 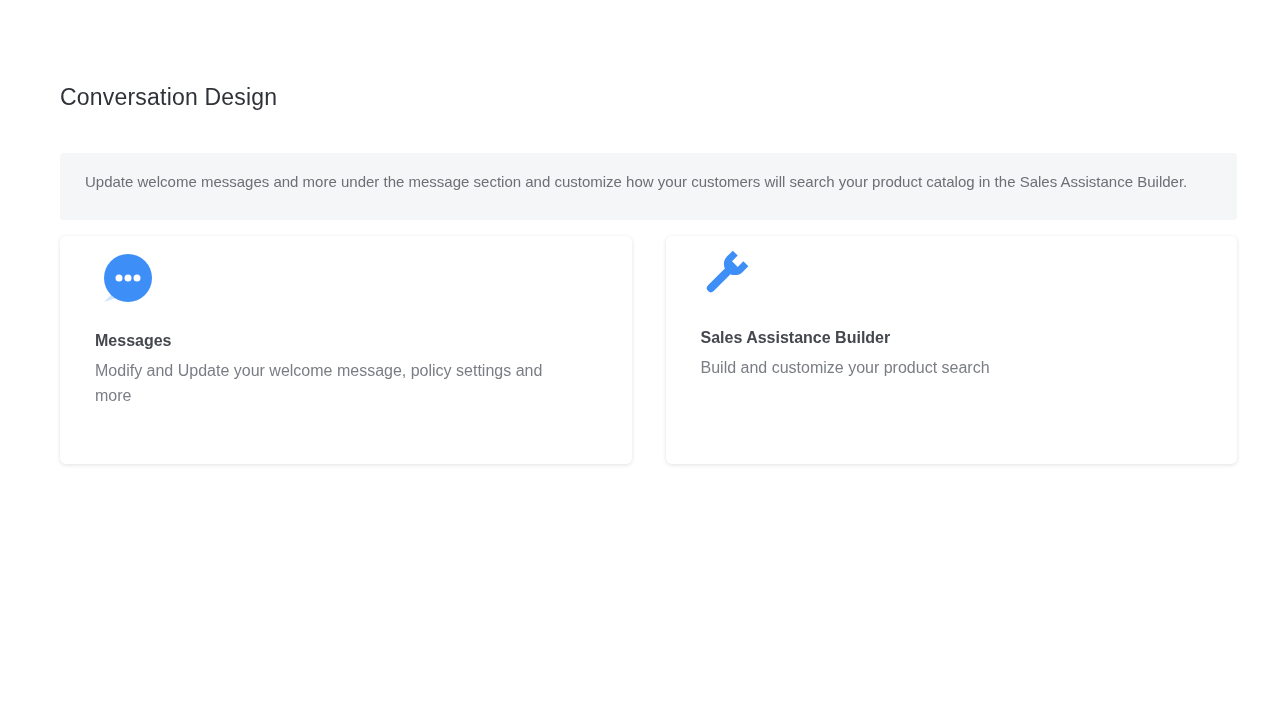 I want to click on intro-text: Update welcome messages and more under the message section and customize how your customers will search your product catalog in the Sales Assistance Builder., so click(x=637, y=182).